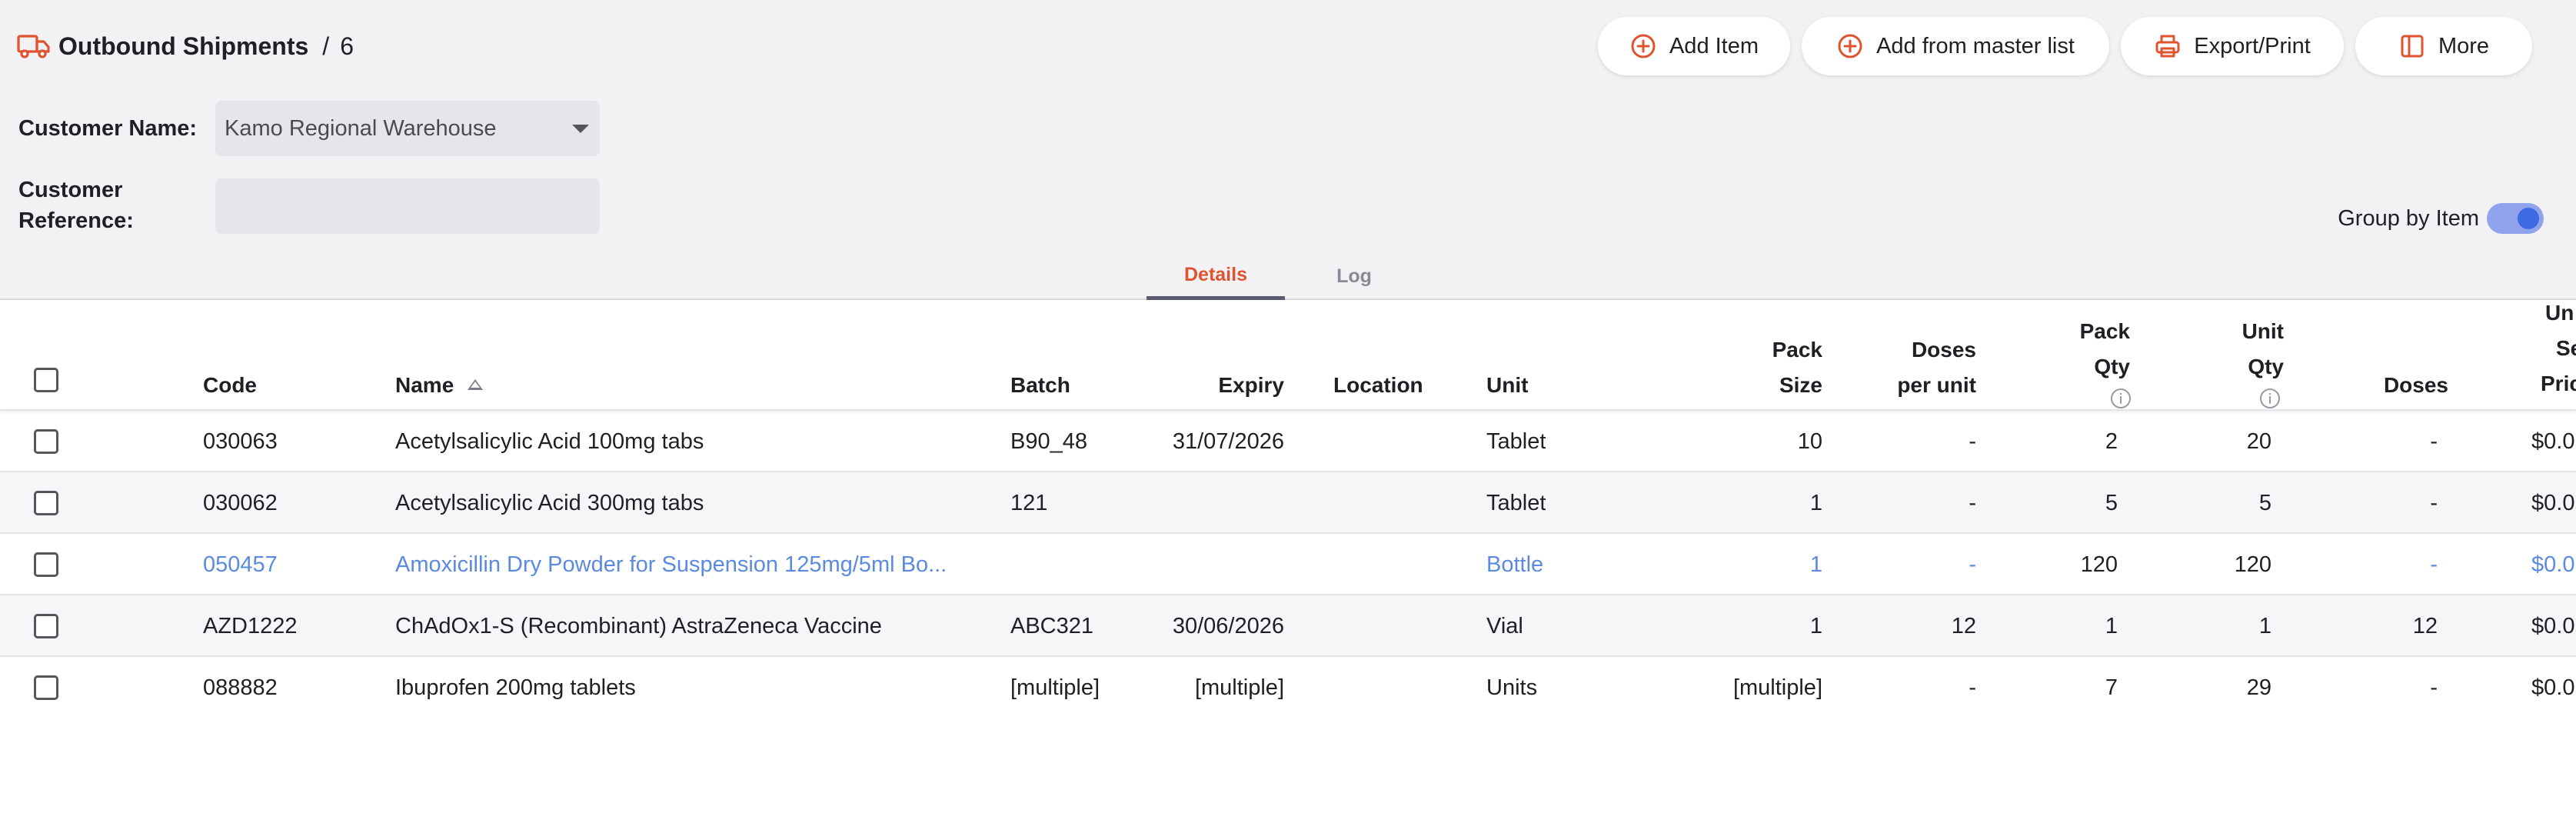 The width and height of the screenshot is (2576, 820). What do you see at coordinates (1048, 442) in the screenshot?
I see `cell-batch: B90_48` at bounding box center [1048, 442].